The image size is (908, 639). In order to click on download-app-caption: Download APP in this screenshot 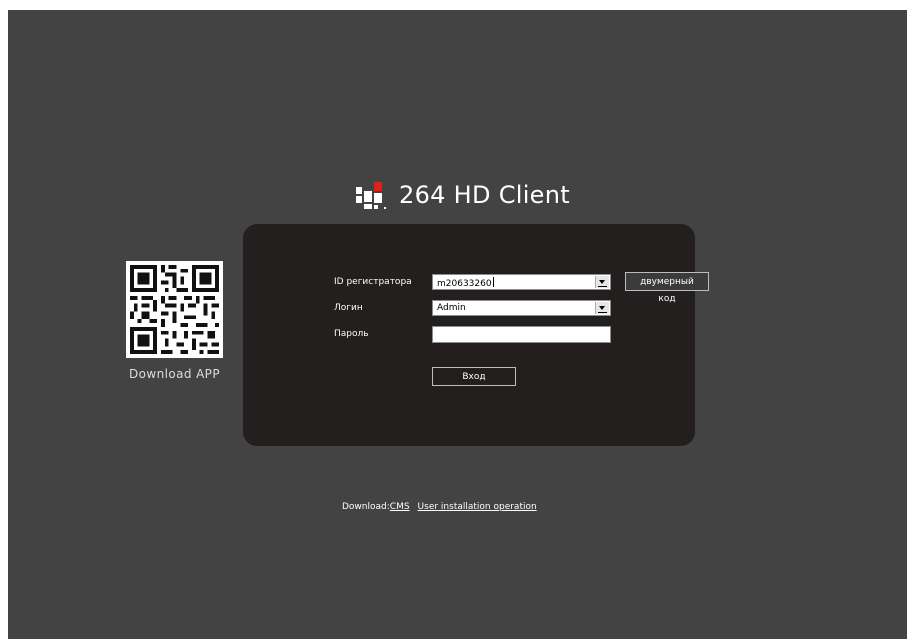, I will do `click(174, 374)`.